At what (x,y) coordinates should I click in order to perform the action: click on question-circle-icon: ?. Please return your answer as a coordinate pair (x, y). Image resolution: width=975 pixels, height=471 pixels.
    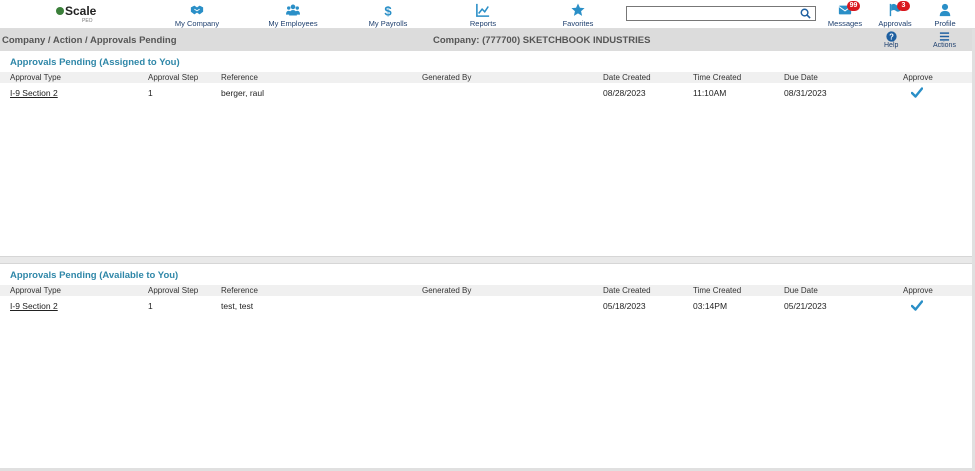
    Looking at the image, I should click on (891, 36).